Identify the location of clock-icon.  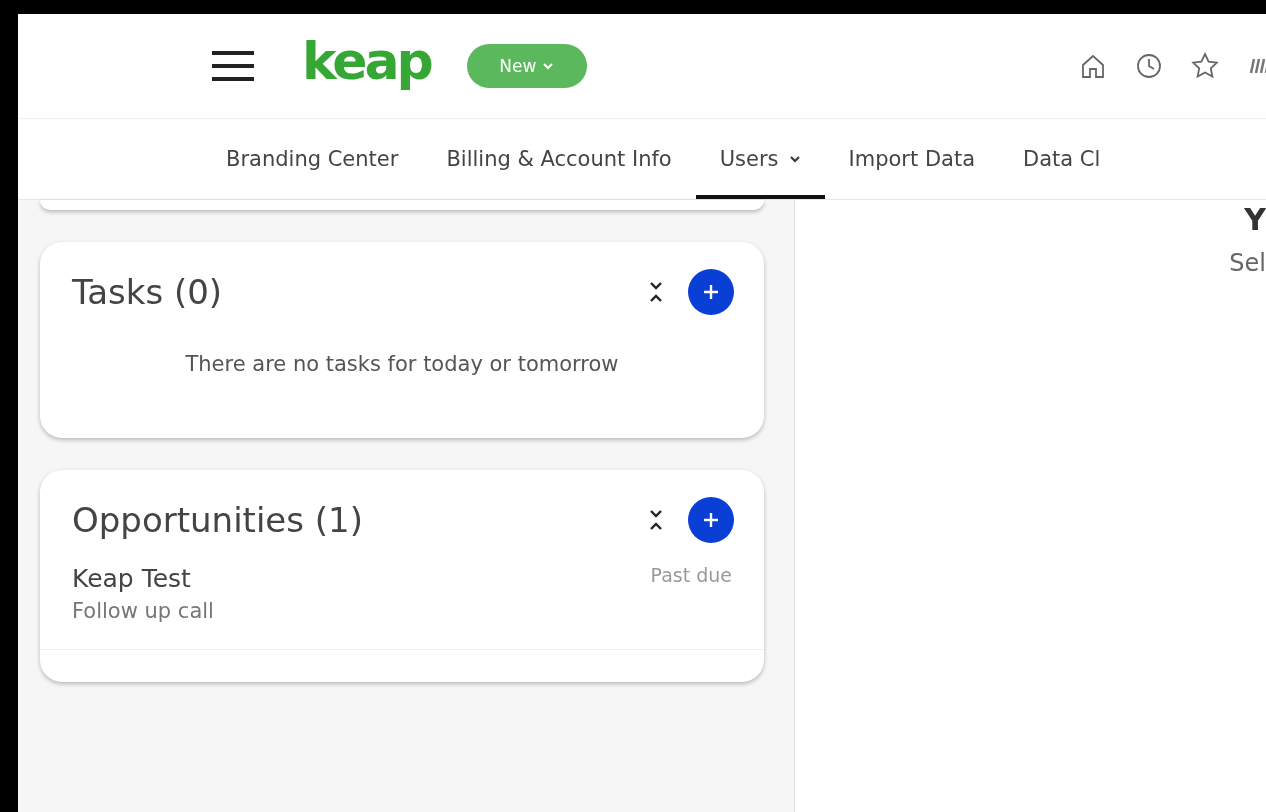
(1149, 66).